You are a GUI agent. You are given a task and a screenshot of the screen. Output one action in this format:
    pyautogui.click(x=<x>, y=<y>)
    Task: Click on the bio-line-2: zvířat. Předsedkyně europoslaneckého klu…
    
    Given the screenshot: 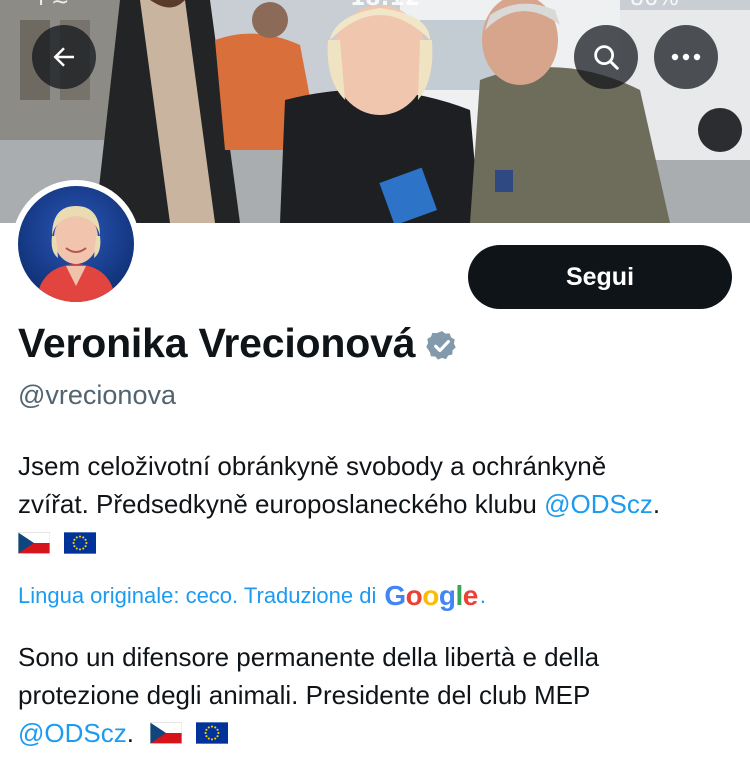 What is the action you would take?
    pyautogui.click(x=380, y=504)
    